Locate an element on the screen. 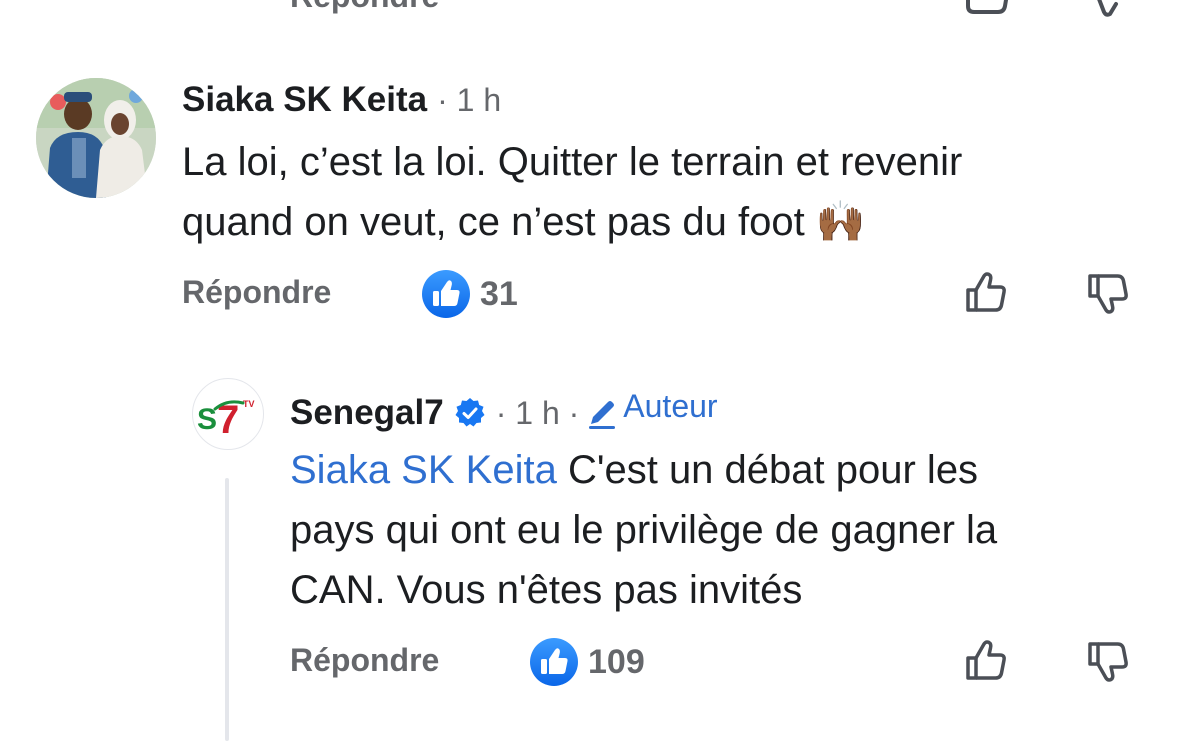 The width and height of the screenshot is (1179, 741). reply-text-line: CAN. Vous n'êtes pas invités is located at coordinates (546, 590).